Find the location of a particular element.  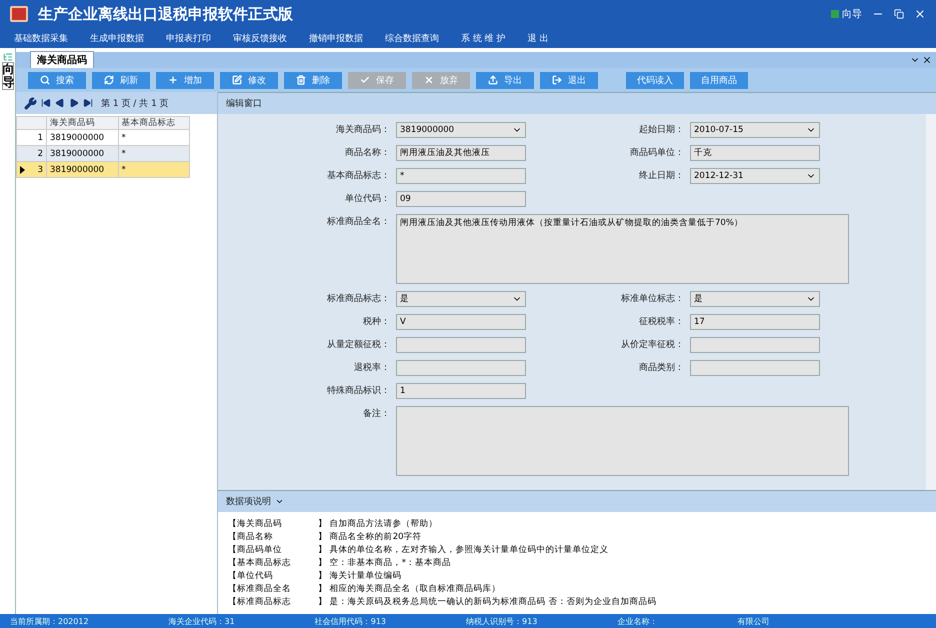

search-icon is located at coordinates (45, 80).